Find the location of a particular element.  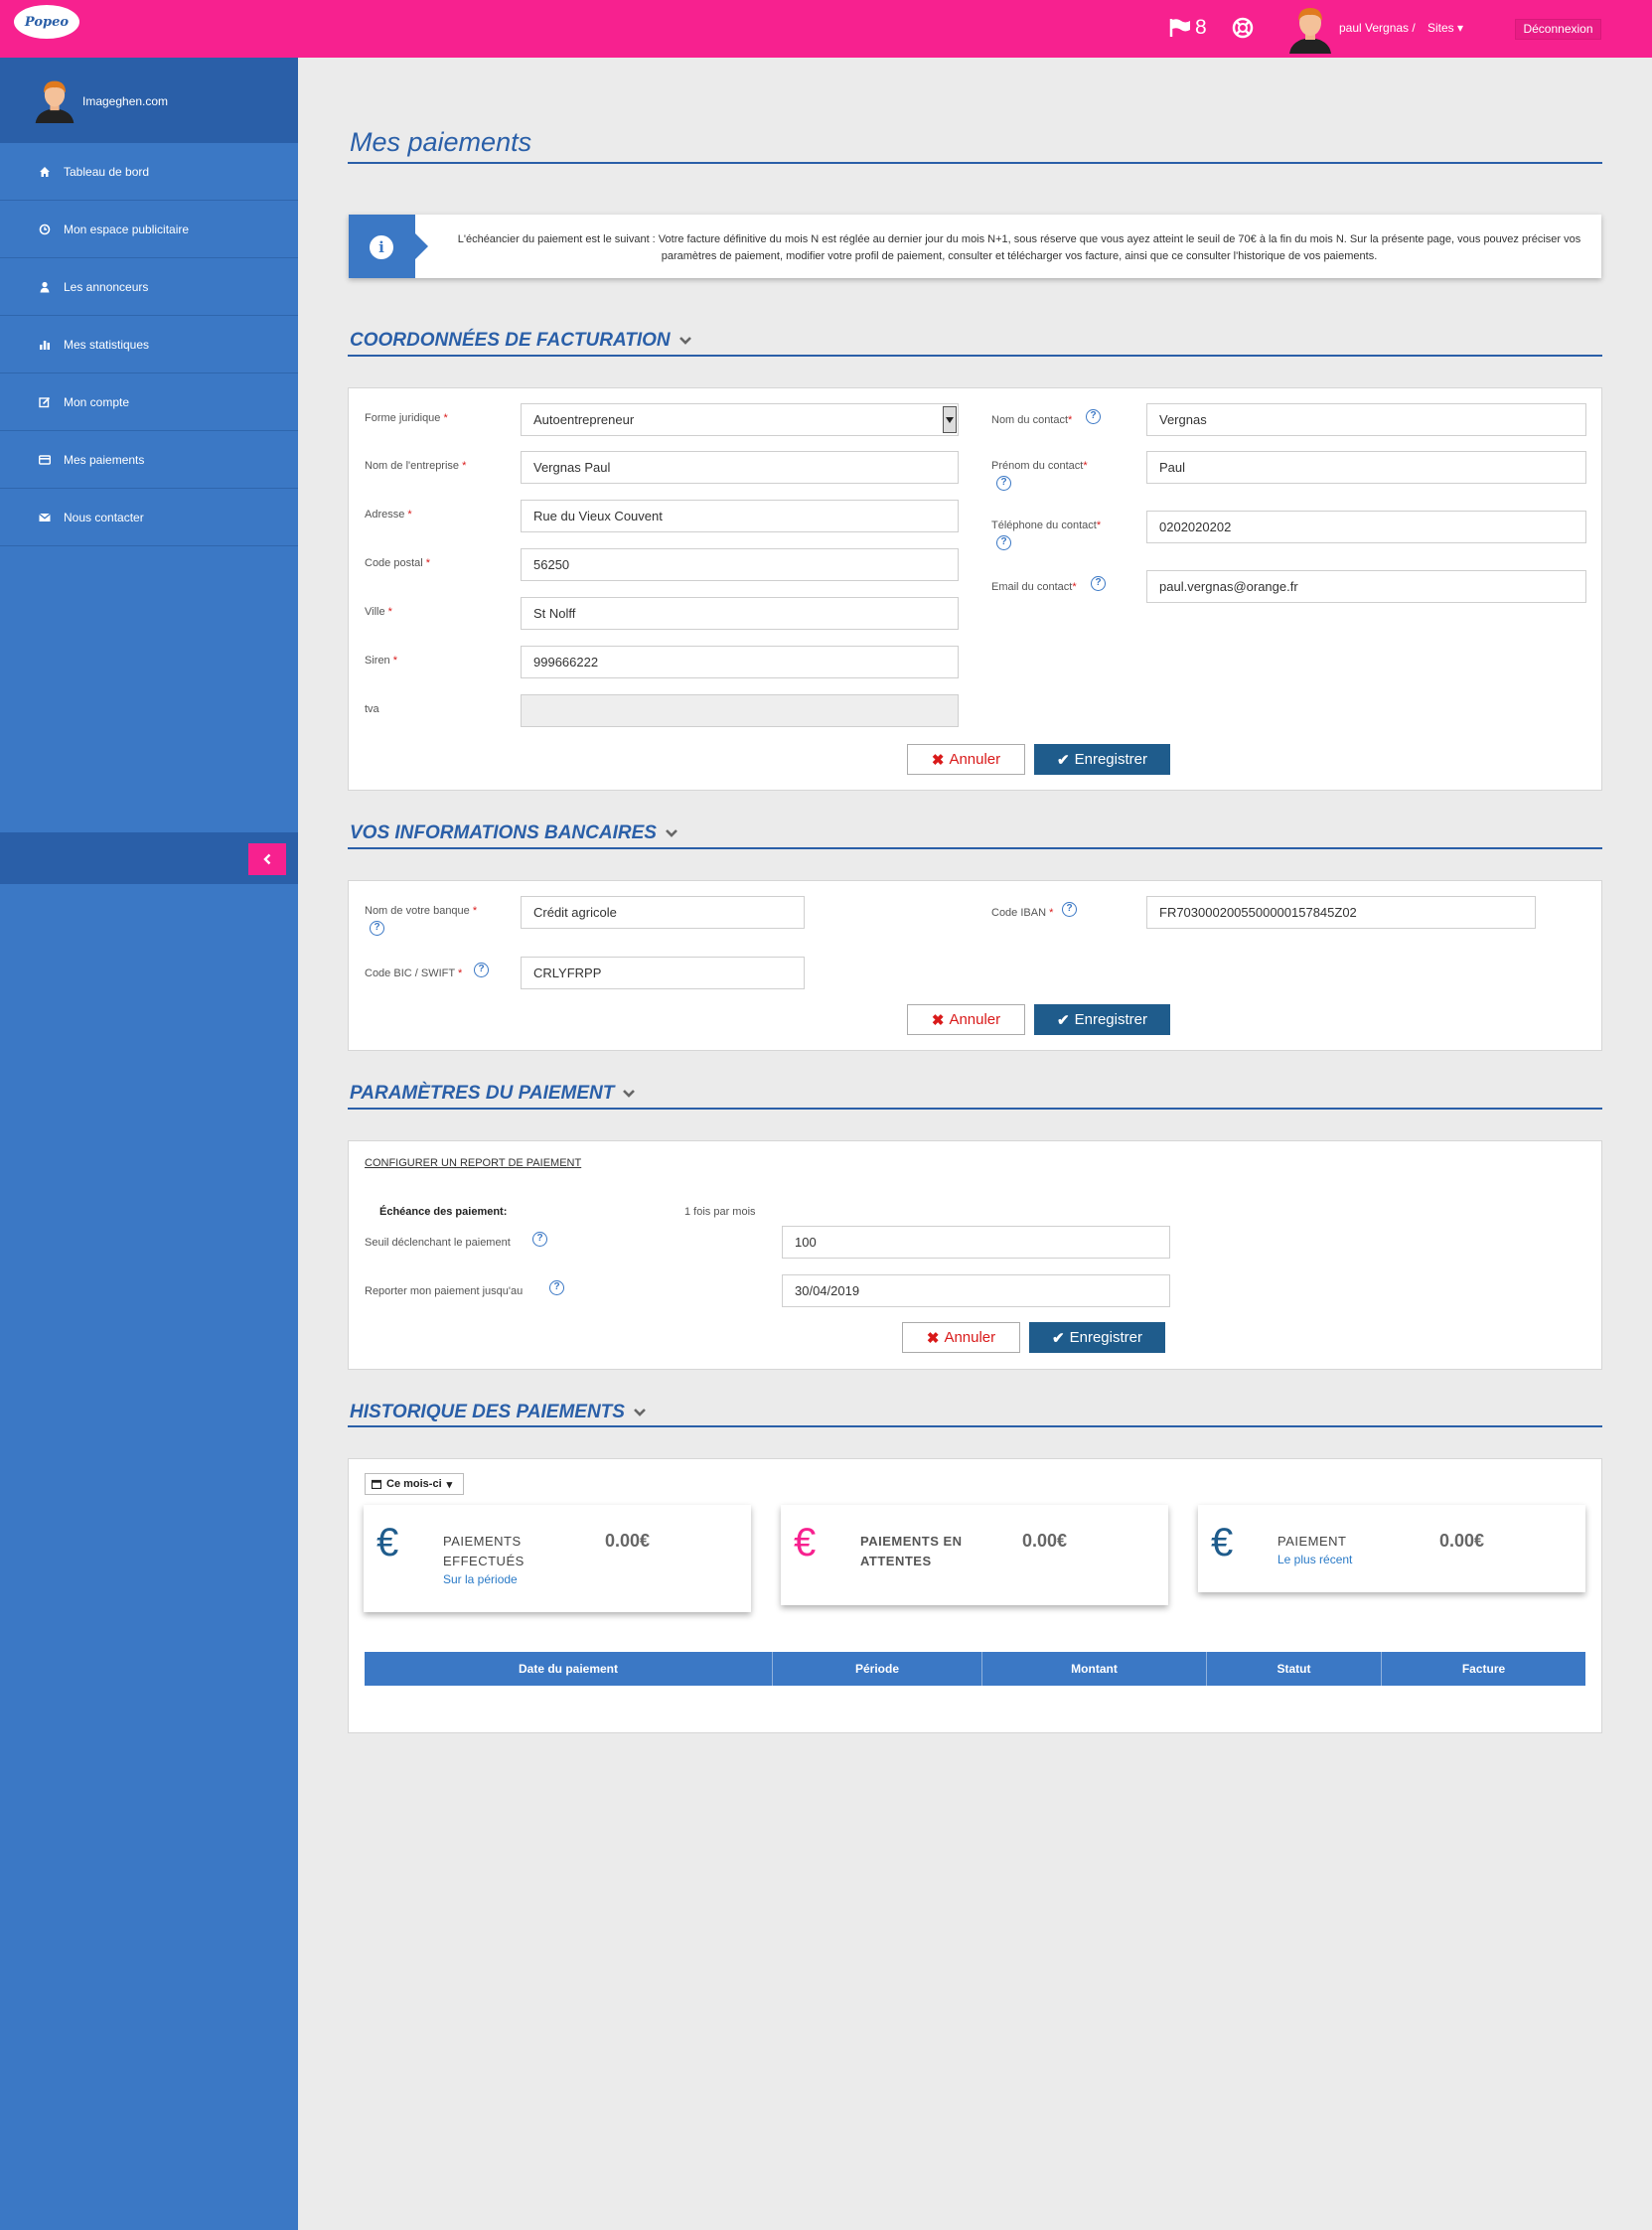

billing-section-toggle: COORDONNÉES DE FACTURATION is located at coordinates (521, 341).